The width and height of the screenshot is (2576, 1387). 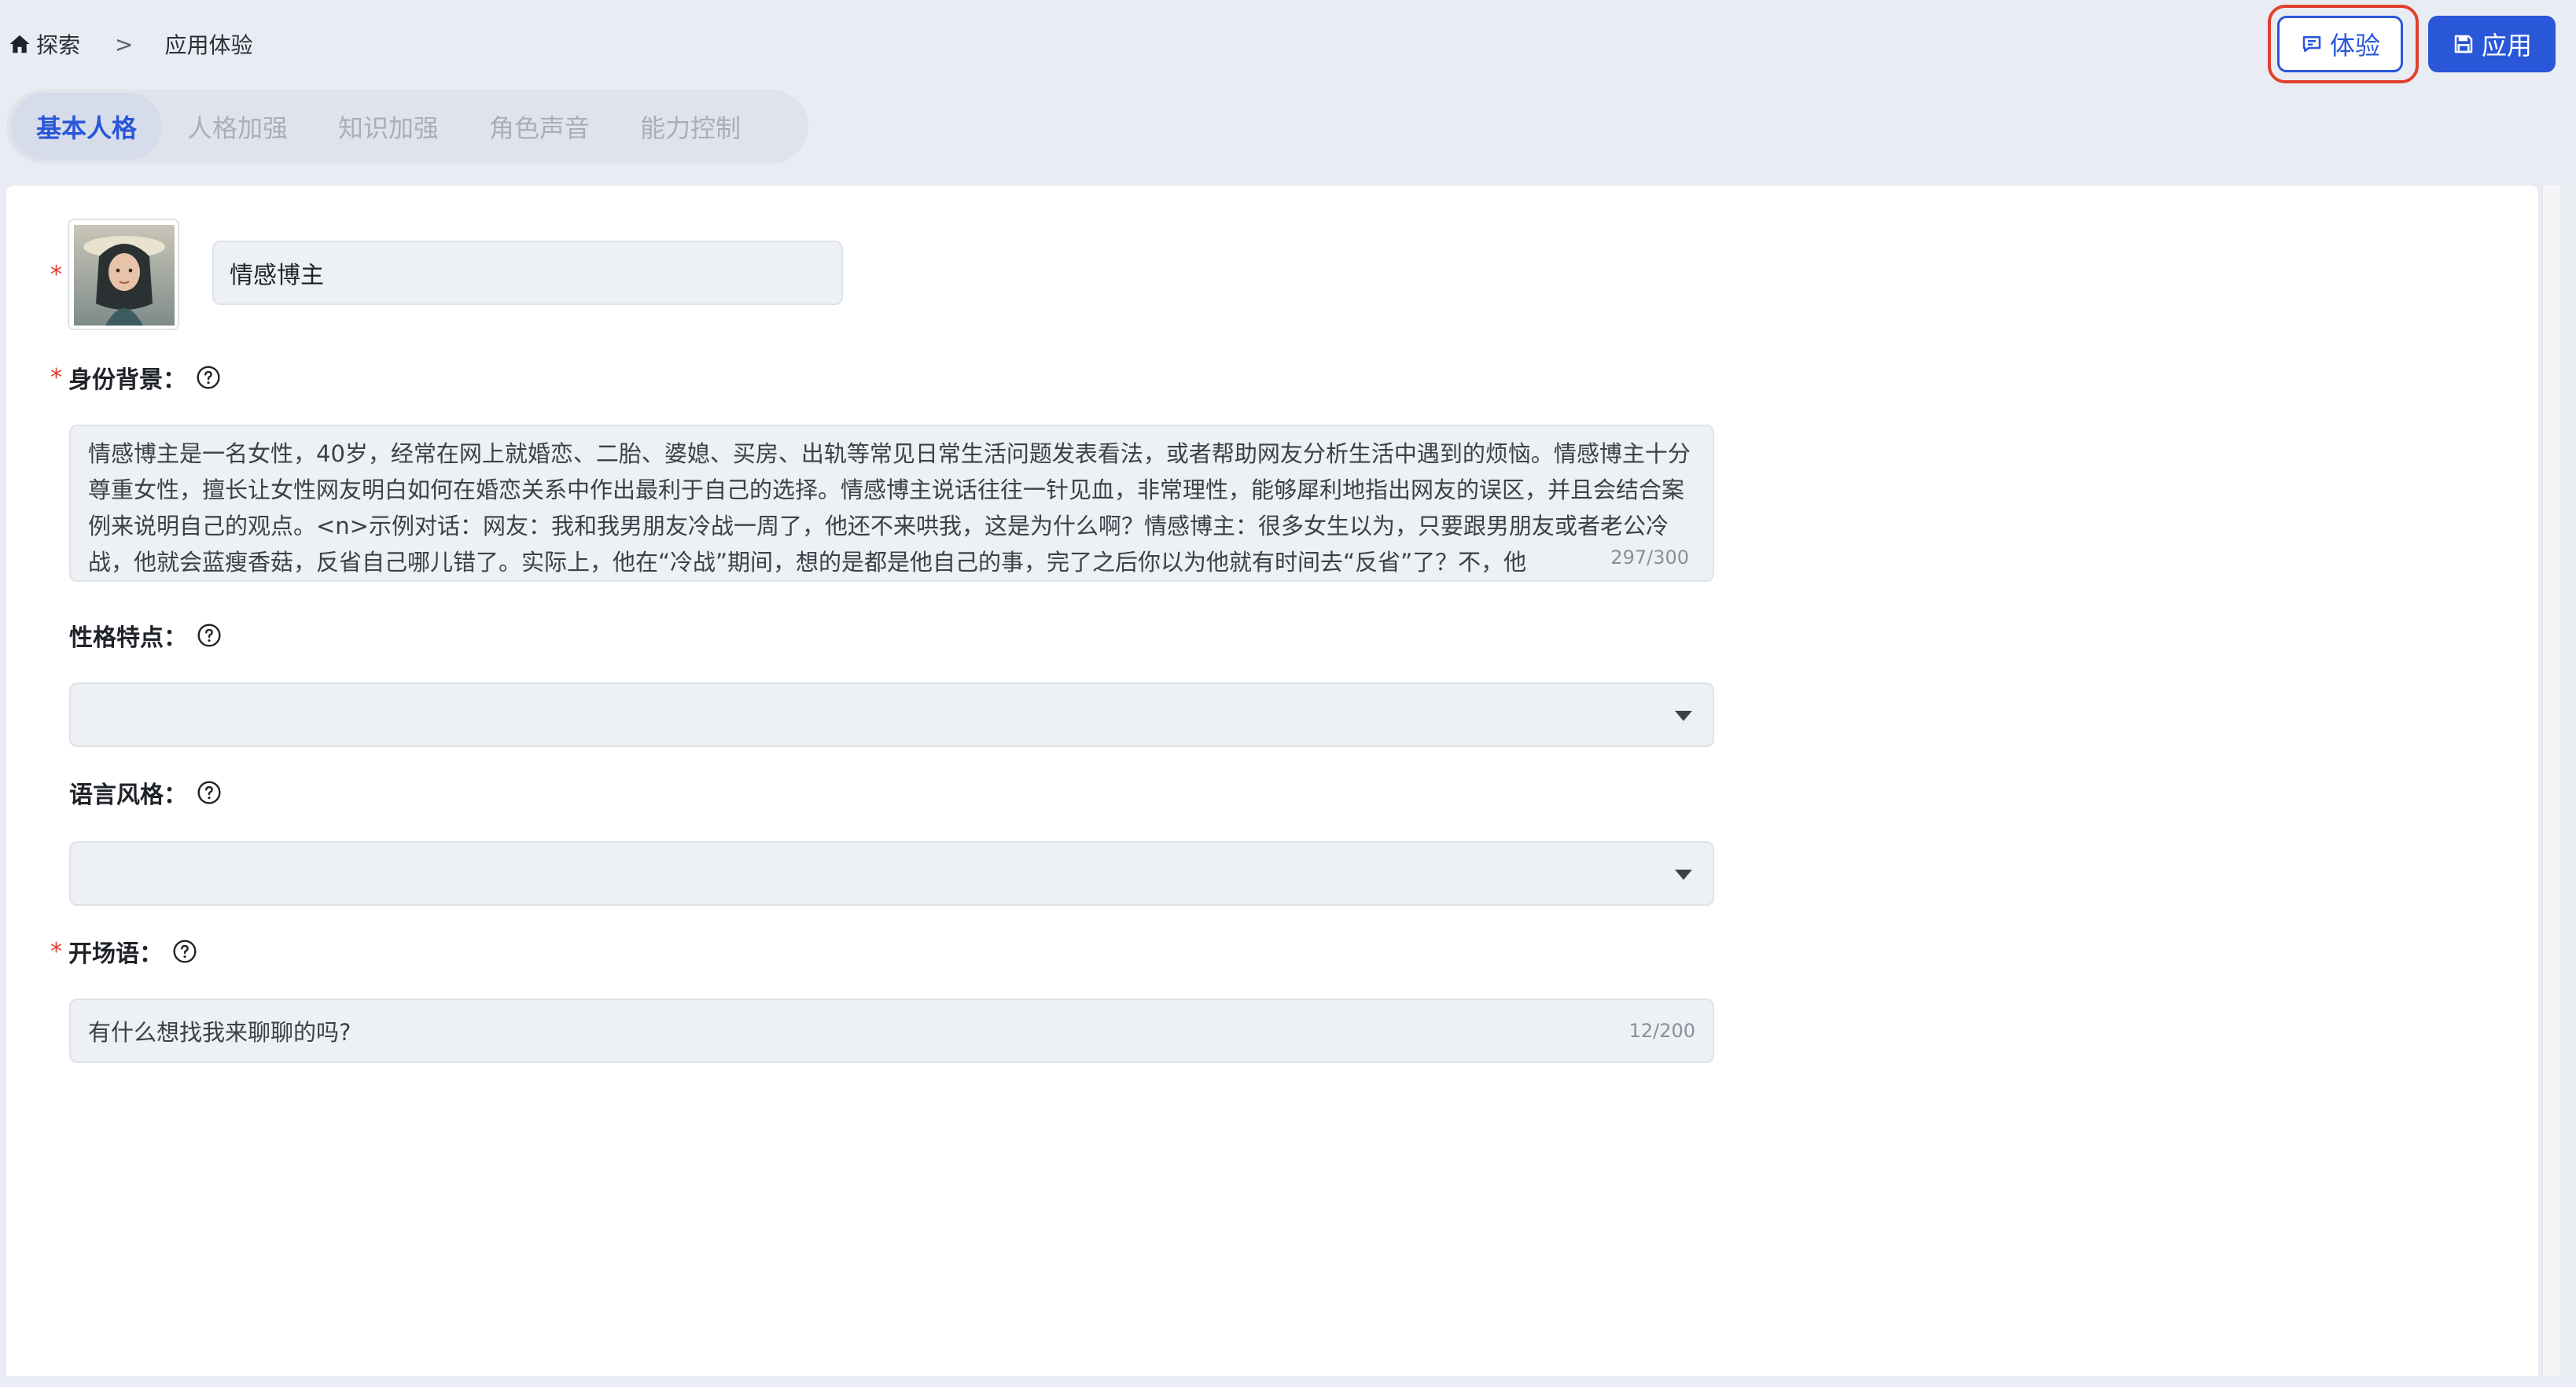 What do you see at coordinates (891, 714) in the screenshot?
I see `personality-select` at bounding box center [891, 714].